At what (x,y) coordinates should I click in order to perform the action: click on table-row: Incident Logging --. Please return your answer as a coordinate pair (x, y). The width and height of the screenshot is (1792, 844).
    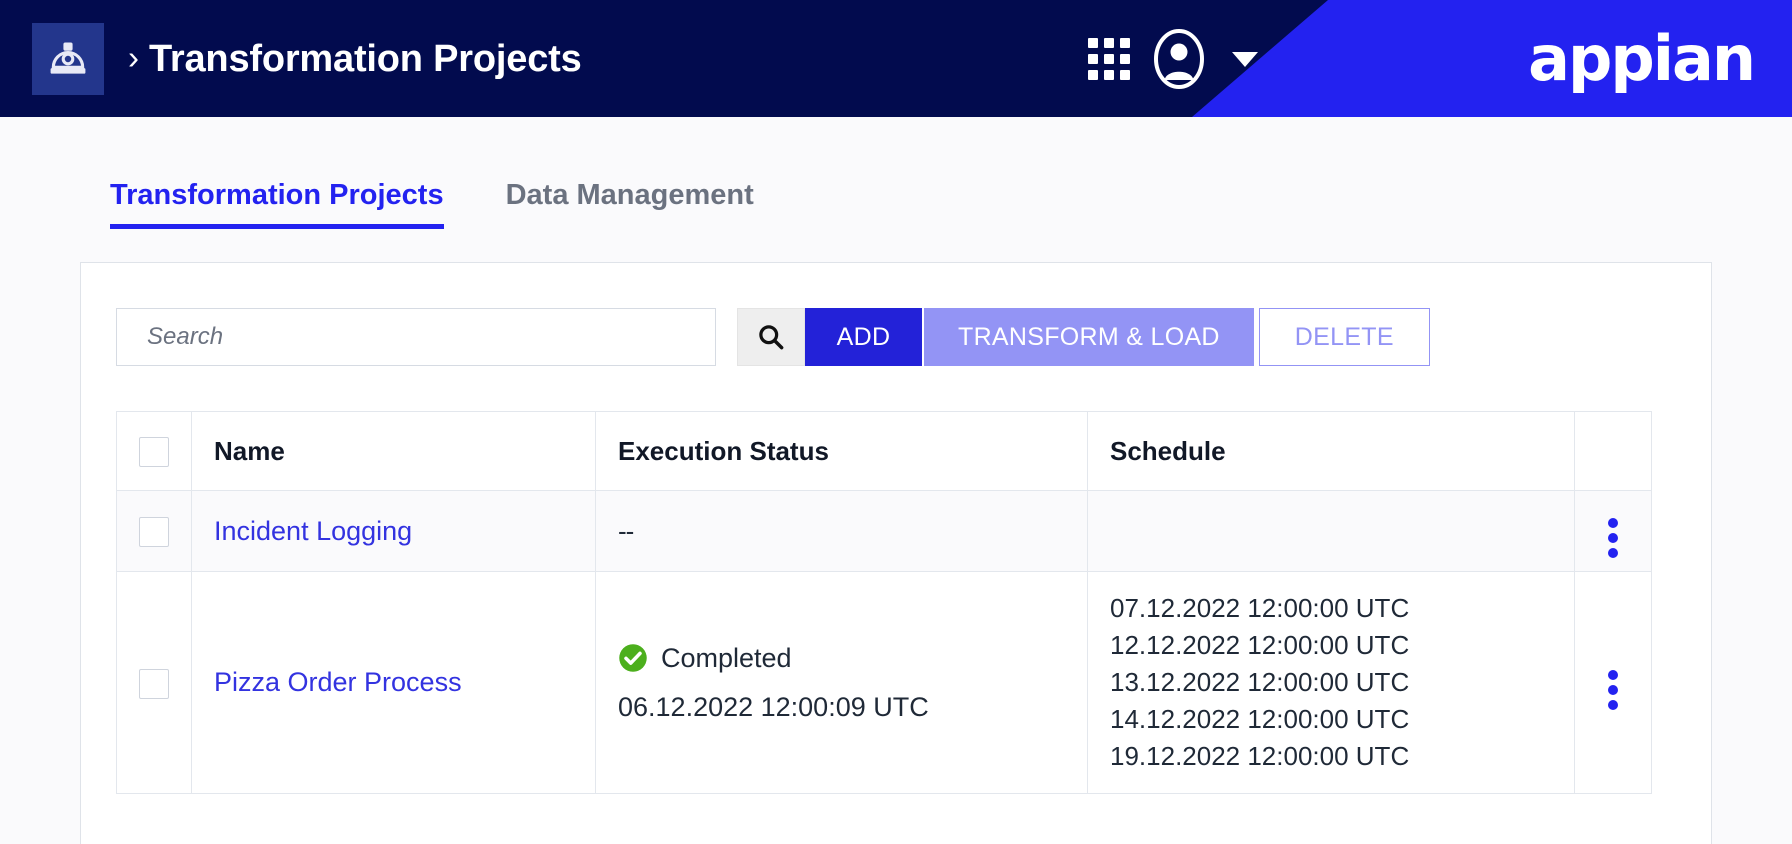
    Looking at the image, I should click on (884, 531).